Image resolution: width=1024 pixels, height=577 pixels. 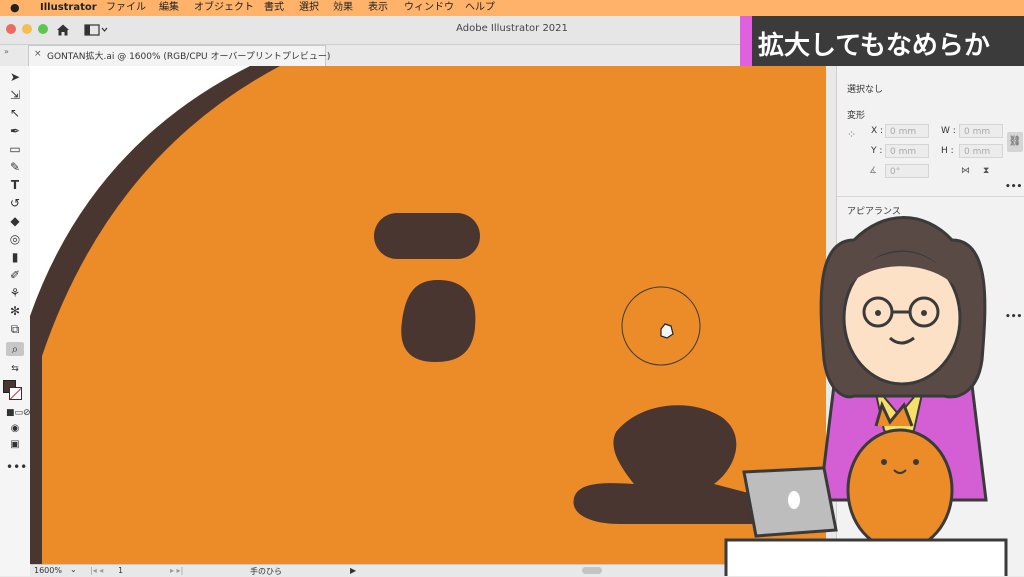 I want to click on apple-menu-icon: ●, so click(x=15, y=8).